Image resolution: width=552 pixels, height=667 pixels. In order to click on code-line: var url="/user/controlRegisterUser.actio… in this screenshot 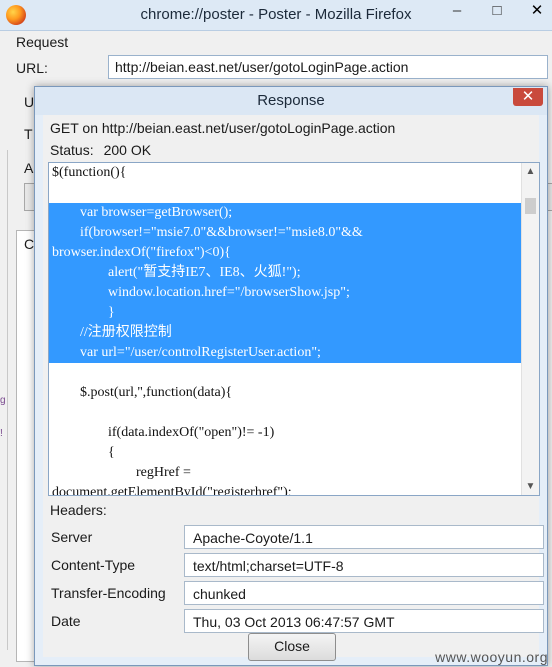, I will do `click(285, 353)`.